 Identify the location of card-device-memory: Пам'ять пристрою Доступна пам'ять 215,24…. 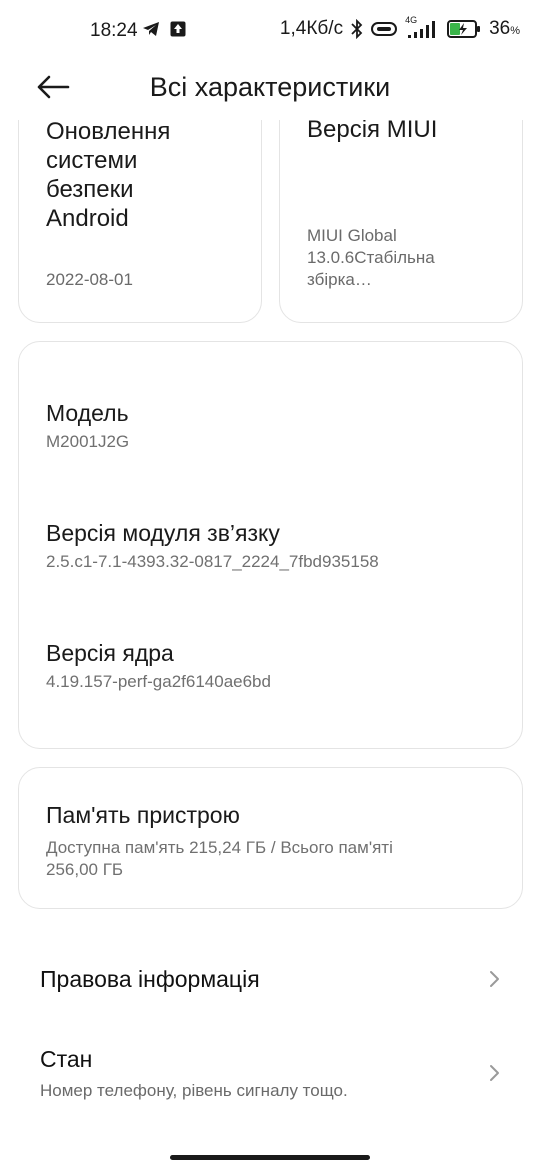
(270, 838).